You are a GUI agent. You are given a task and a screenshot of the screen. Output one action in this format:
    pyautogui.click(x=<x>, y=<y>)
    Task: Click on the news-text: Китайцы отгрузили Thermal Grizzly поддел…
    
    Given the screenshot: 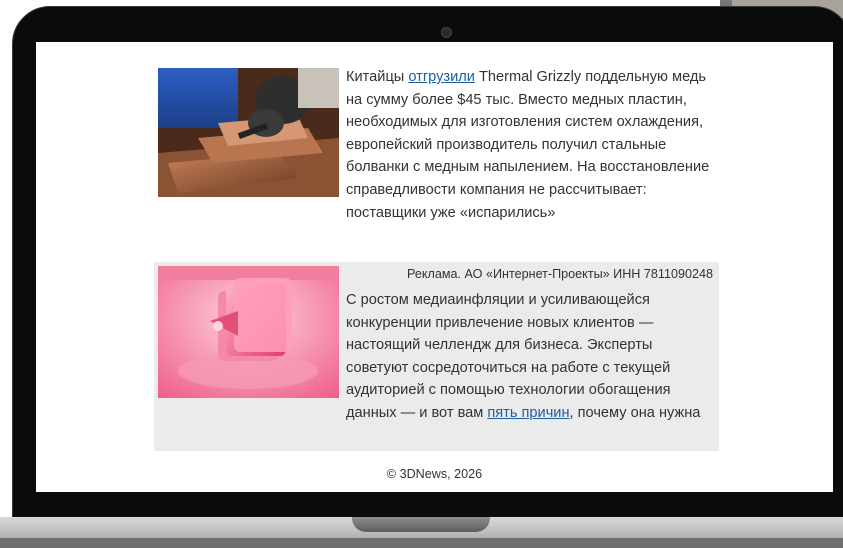 What is the action you would take?
    pyautogui.click(x=536, y=145)
    